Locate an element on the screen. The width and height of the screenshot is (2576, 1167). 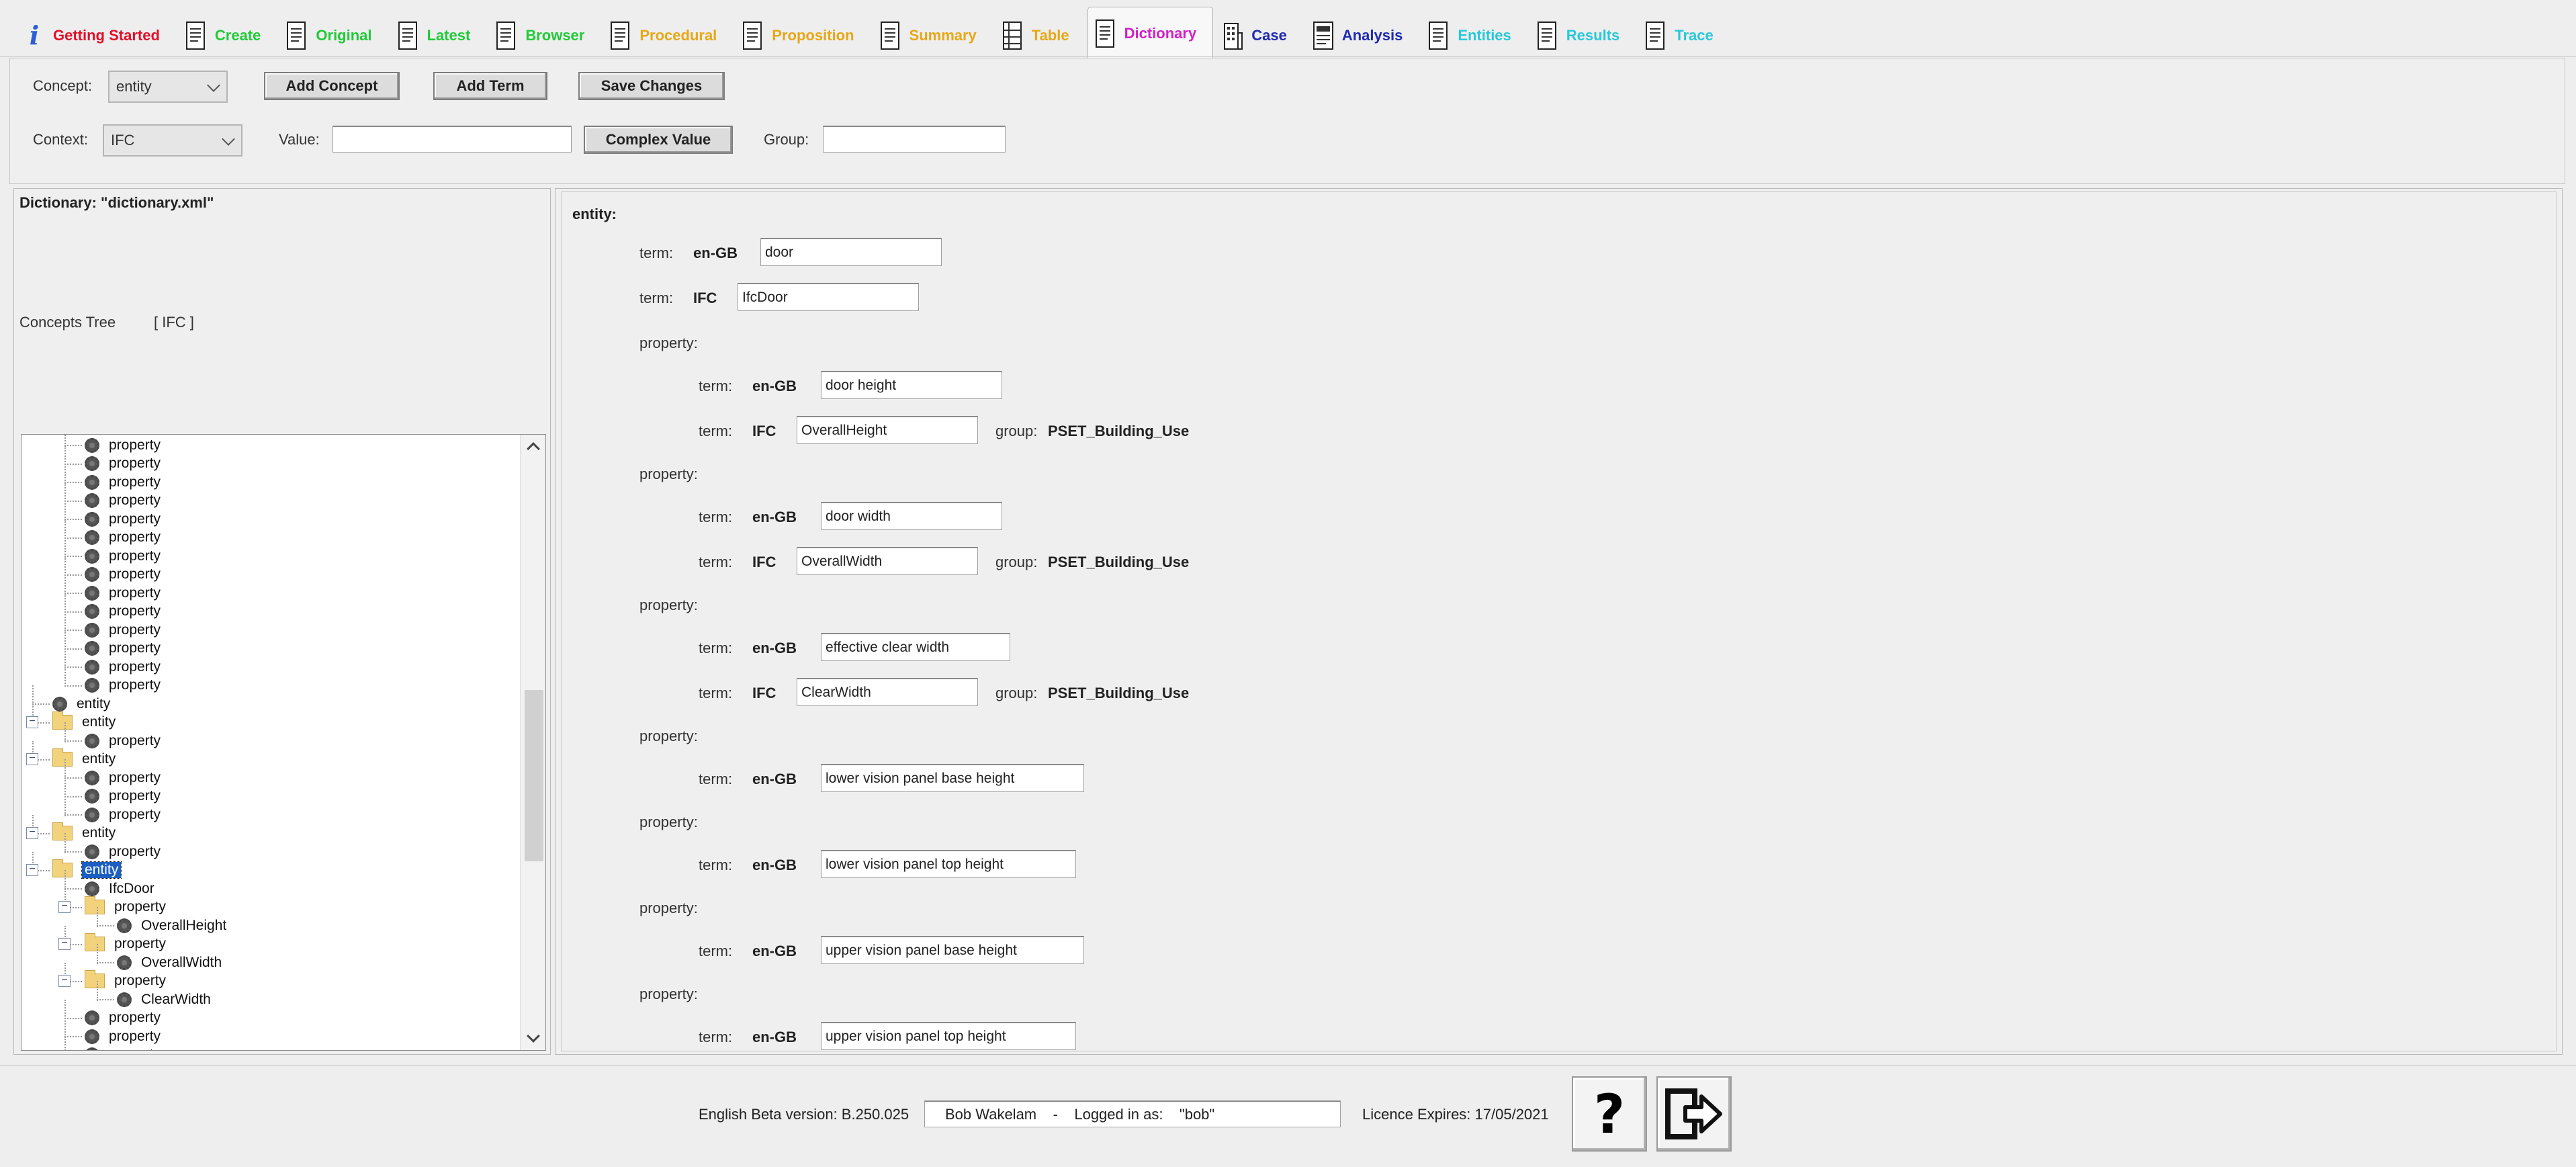
tab-original: Original is located at coordinates (333, 35).